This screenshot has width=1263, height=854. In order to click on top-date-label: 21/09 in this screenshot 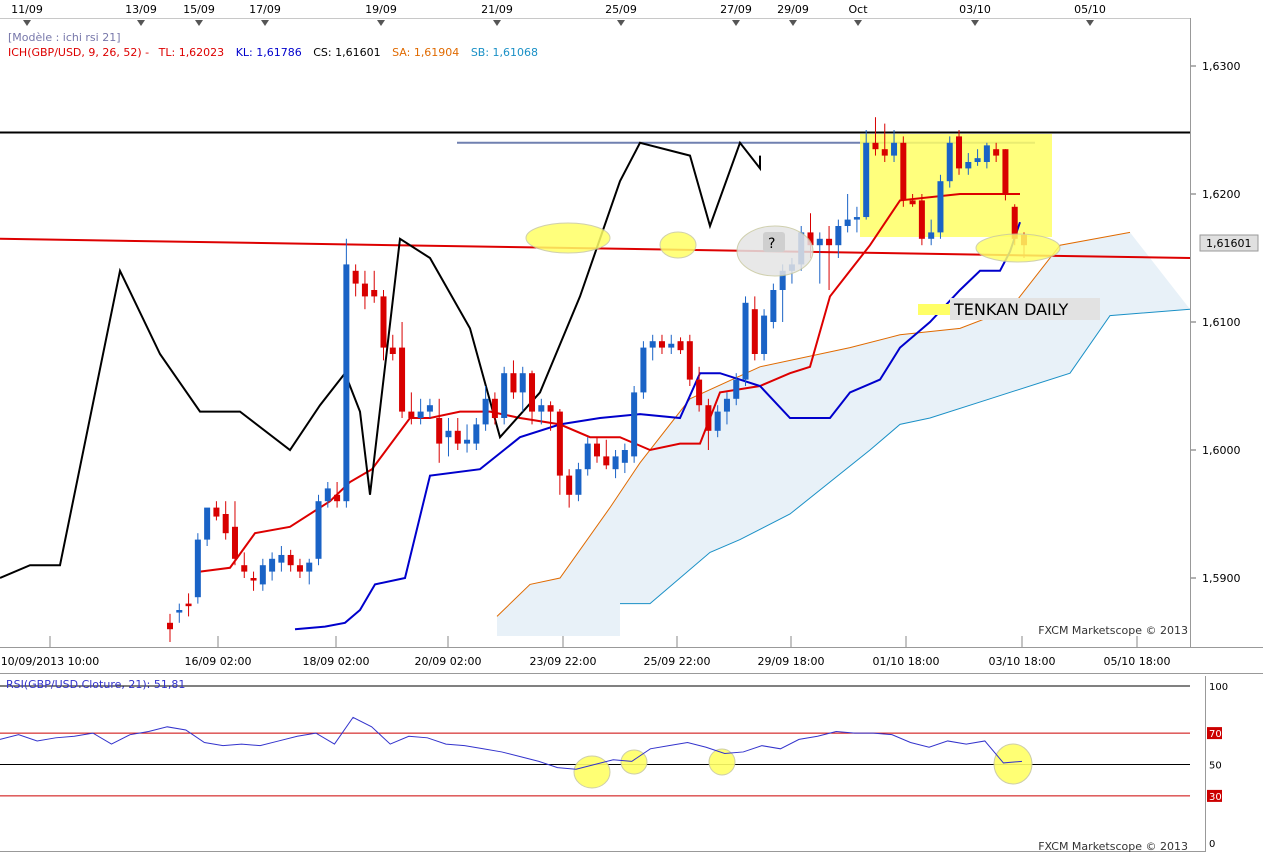, I will do `click(497, 9)`.